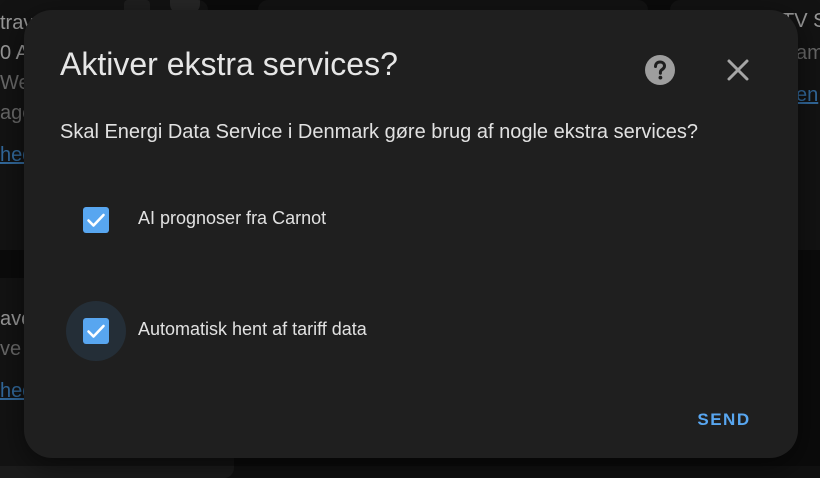  What do you see at coordinates (232, 218) in the screenshot?
I see `option-label: AI prognoser fra Carnot` at bounding box center [232, 218].